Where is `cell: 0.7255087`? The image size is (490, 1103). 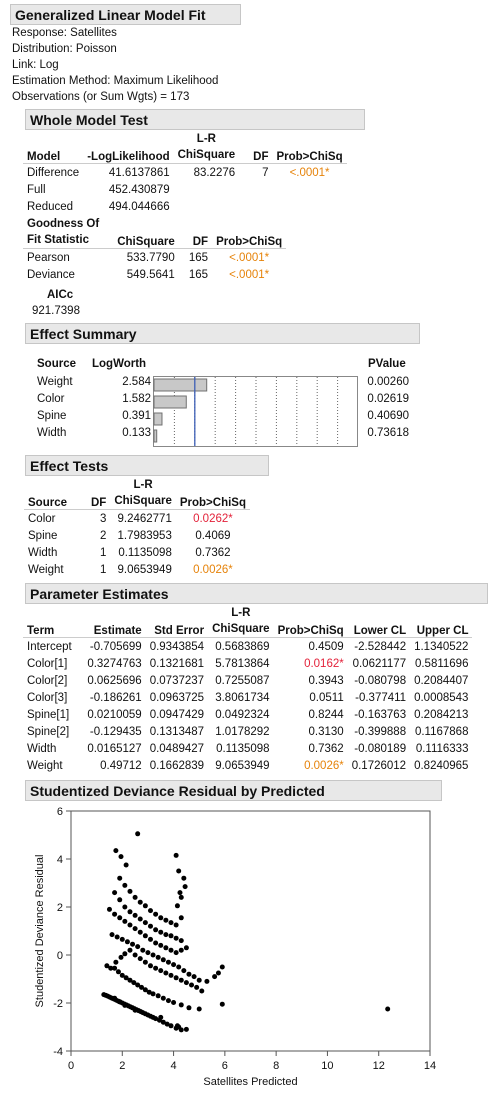 cell: 0.7255087 is located at coordinates (242, 680).